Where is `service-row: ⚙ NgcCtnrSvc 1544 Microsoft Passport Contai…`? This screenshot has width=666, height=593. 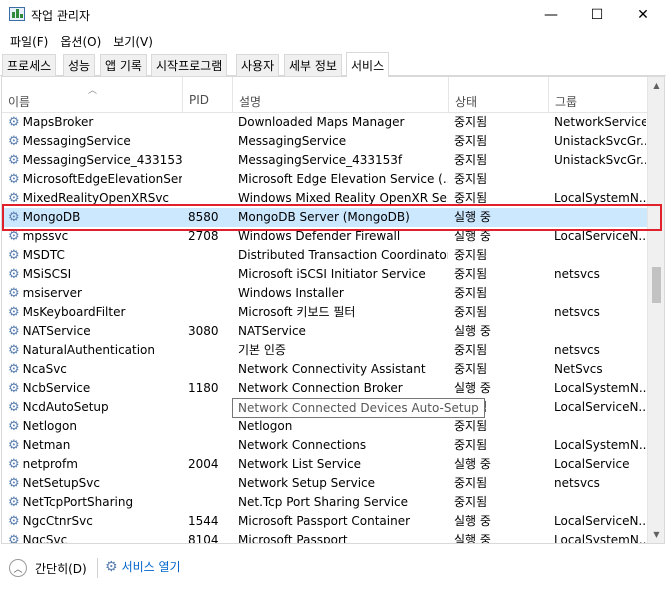
service-row: ⚙ NgcCtnrSvc 1544 Microsoft Passport Contai… is located at coordinates (325, 521).